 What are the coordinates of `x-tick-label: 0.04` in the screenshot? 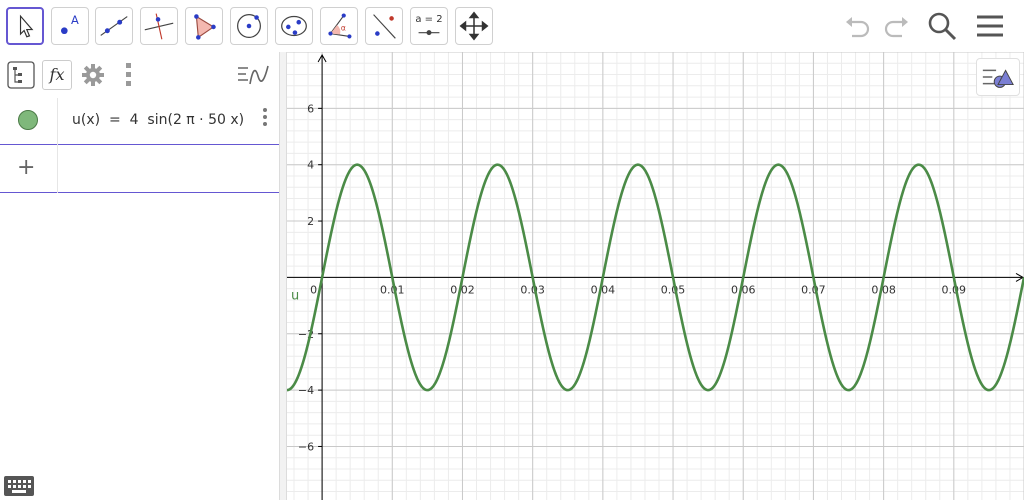 It's located at (603, 289).